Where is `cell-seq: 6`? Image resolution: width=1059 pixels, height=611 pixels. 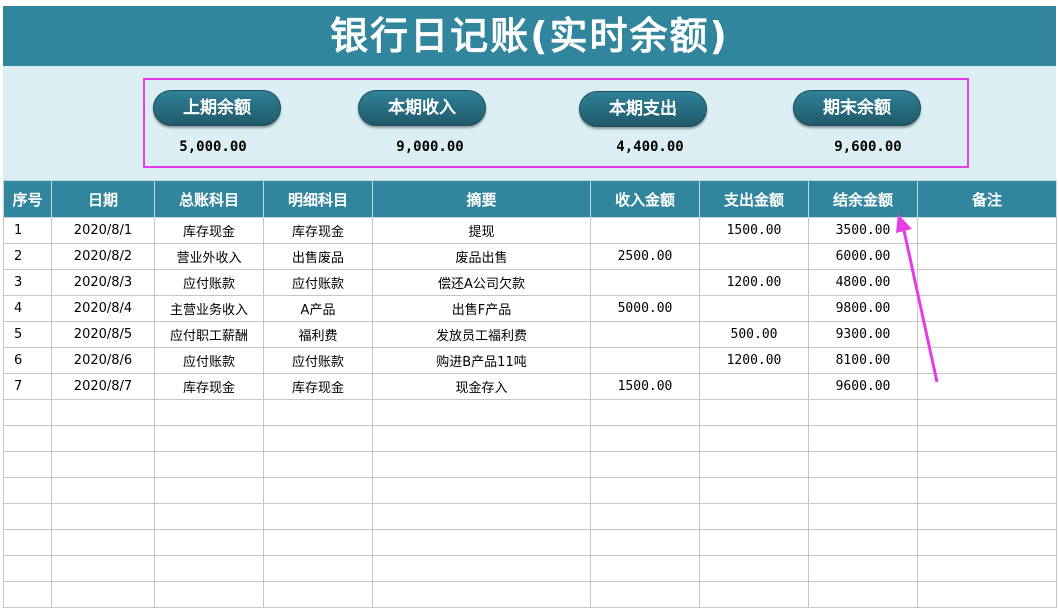 cell-seq: 6 is located at coordinates (27, 360).